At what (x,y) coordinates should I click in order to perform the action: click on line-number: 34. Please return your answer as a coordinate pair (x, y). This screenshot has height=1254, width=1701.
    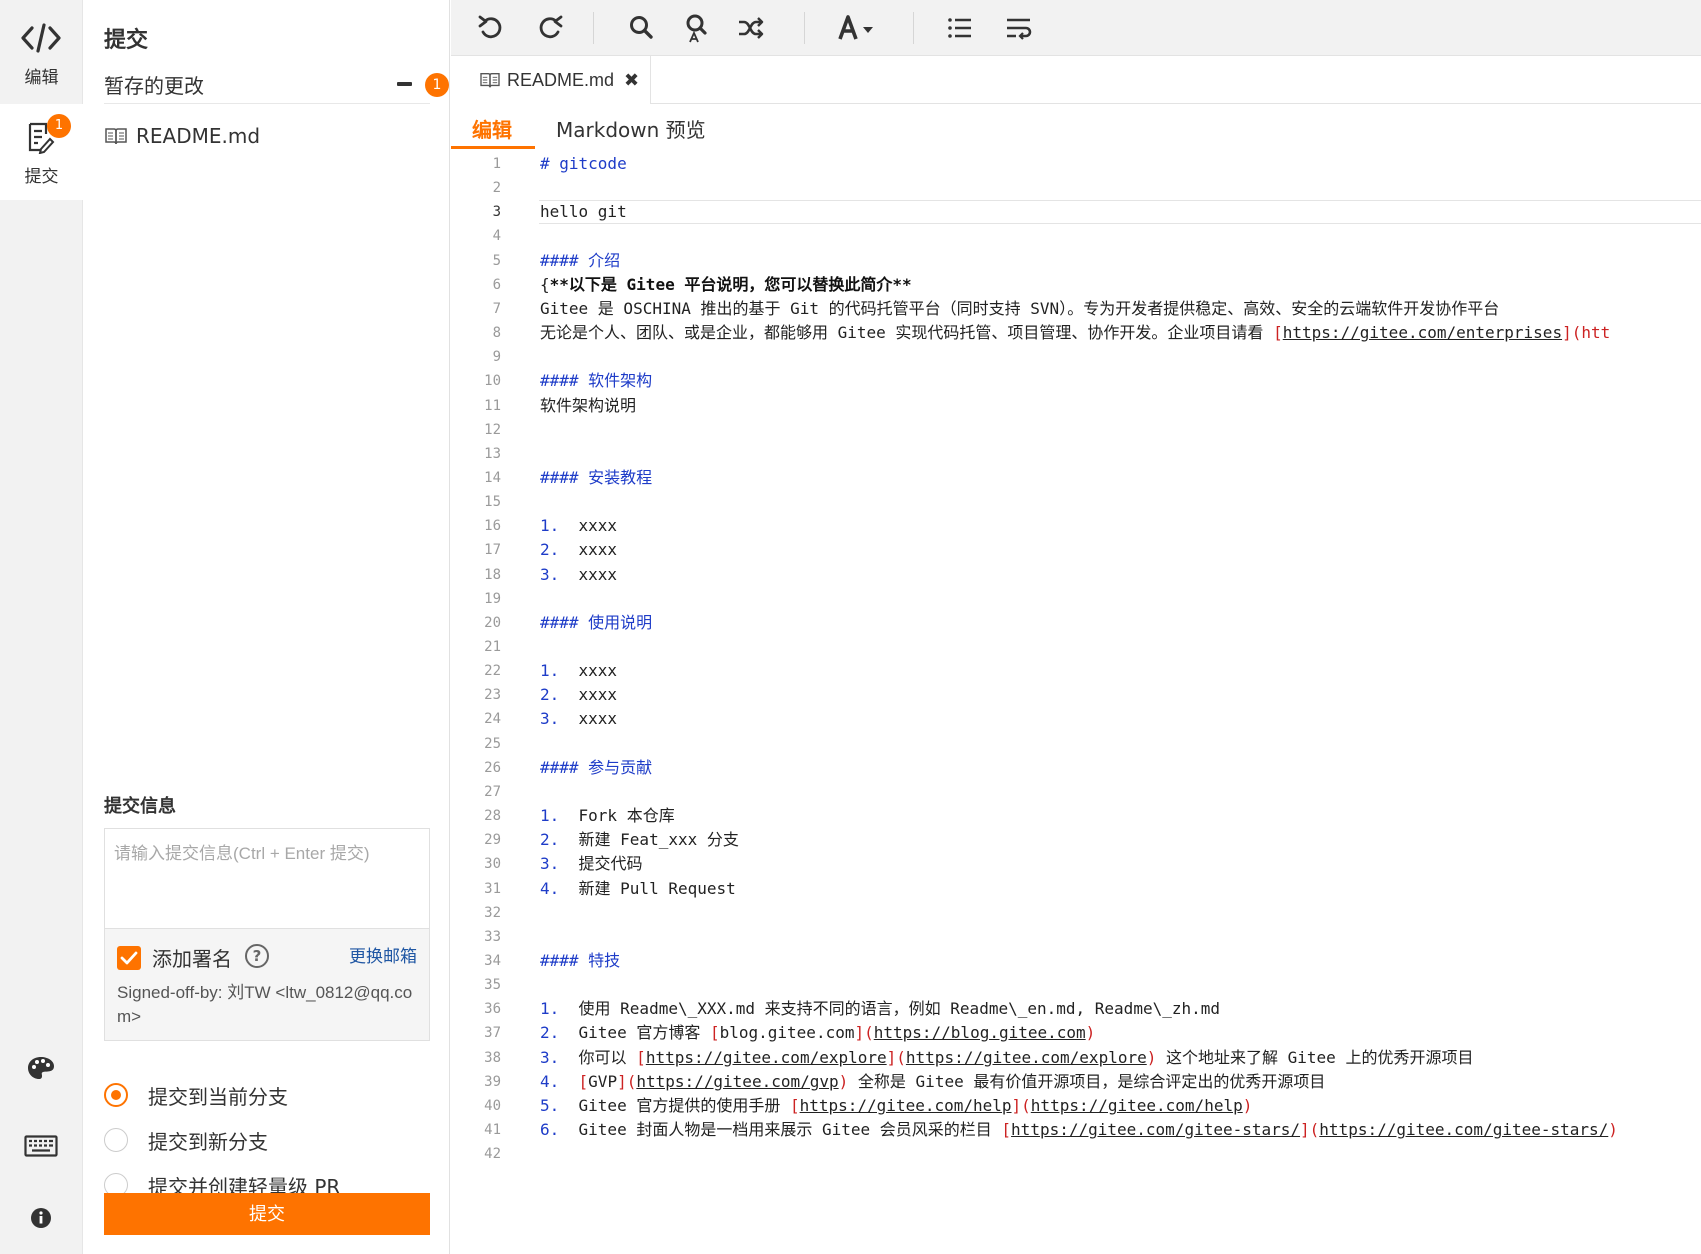
    Looking at the image, I should click on (492, 961).